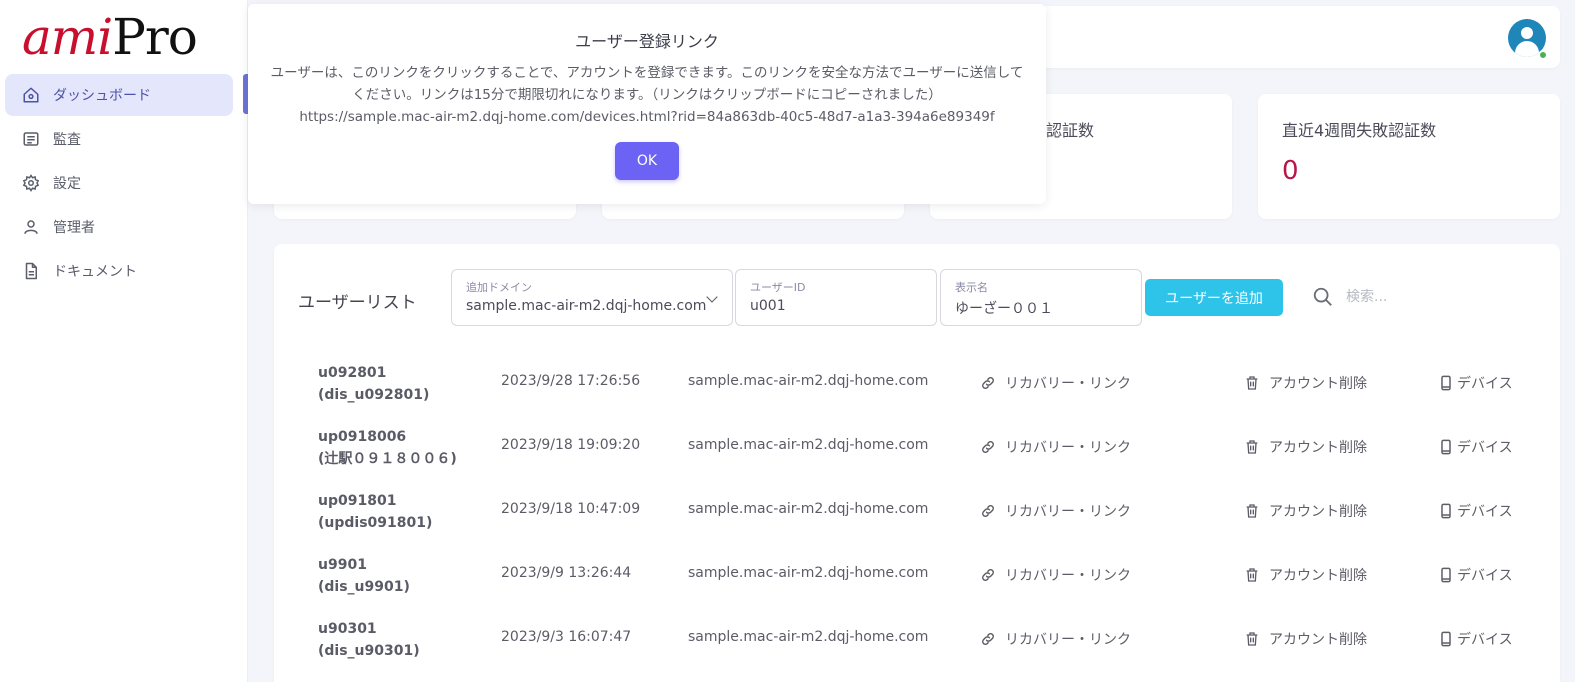  What do you see at coordinates (586, 306) in the screenshot?
I see `domain-select-value: sample.mac-air-m2.dqj-home.com` at bounding box center [586, 306].